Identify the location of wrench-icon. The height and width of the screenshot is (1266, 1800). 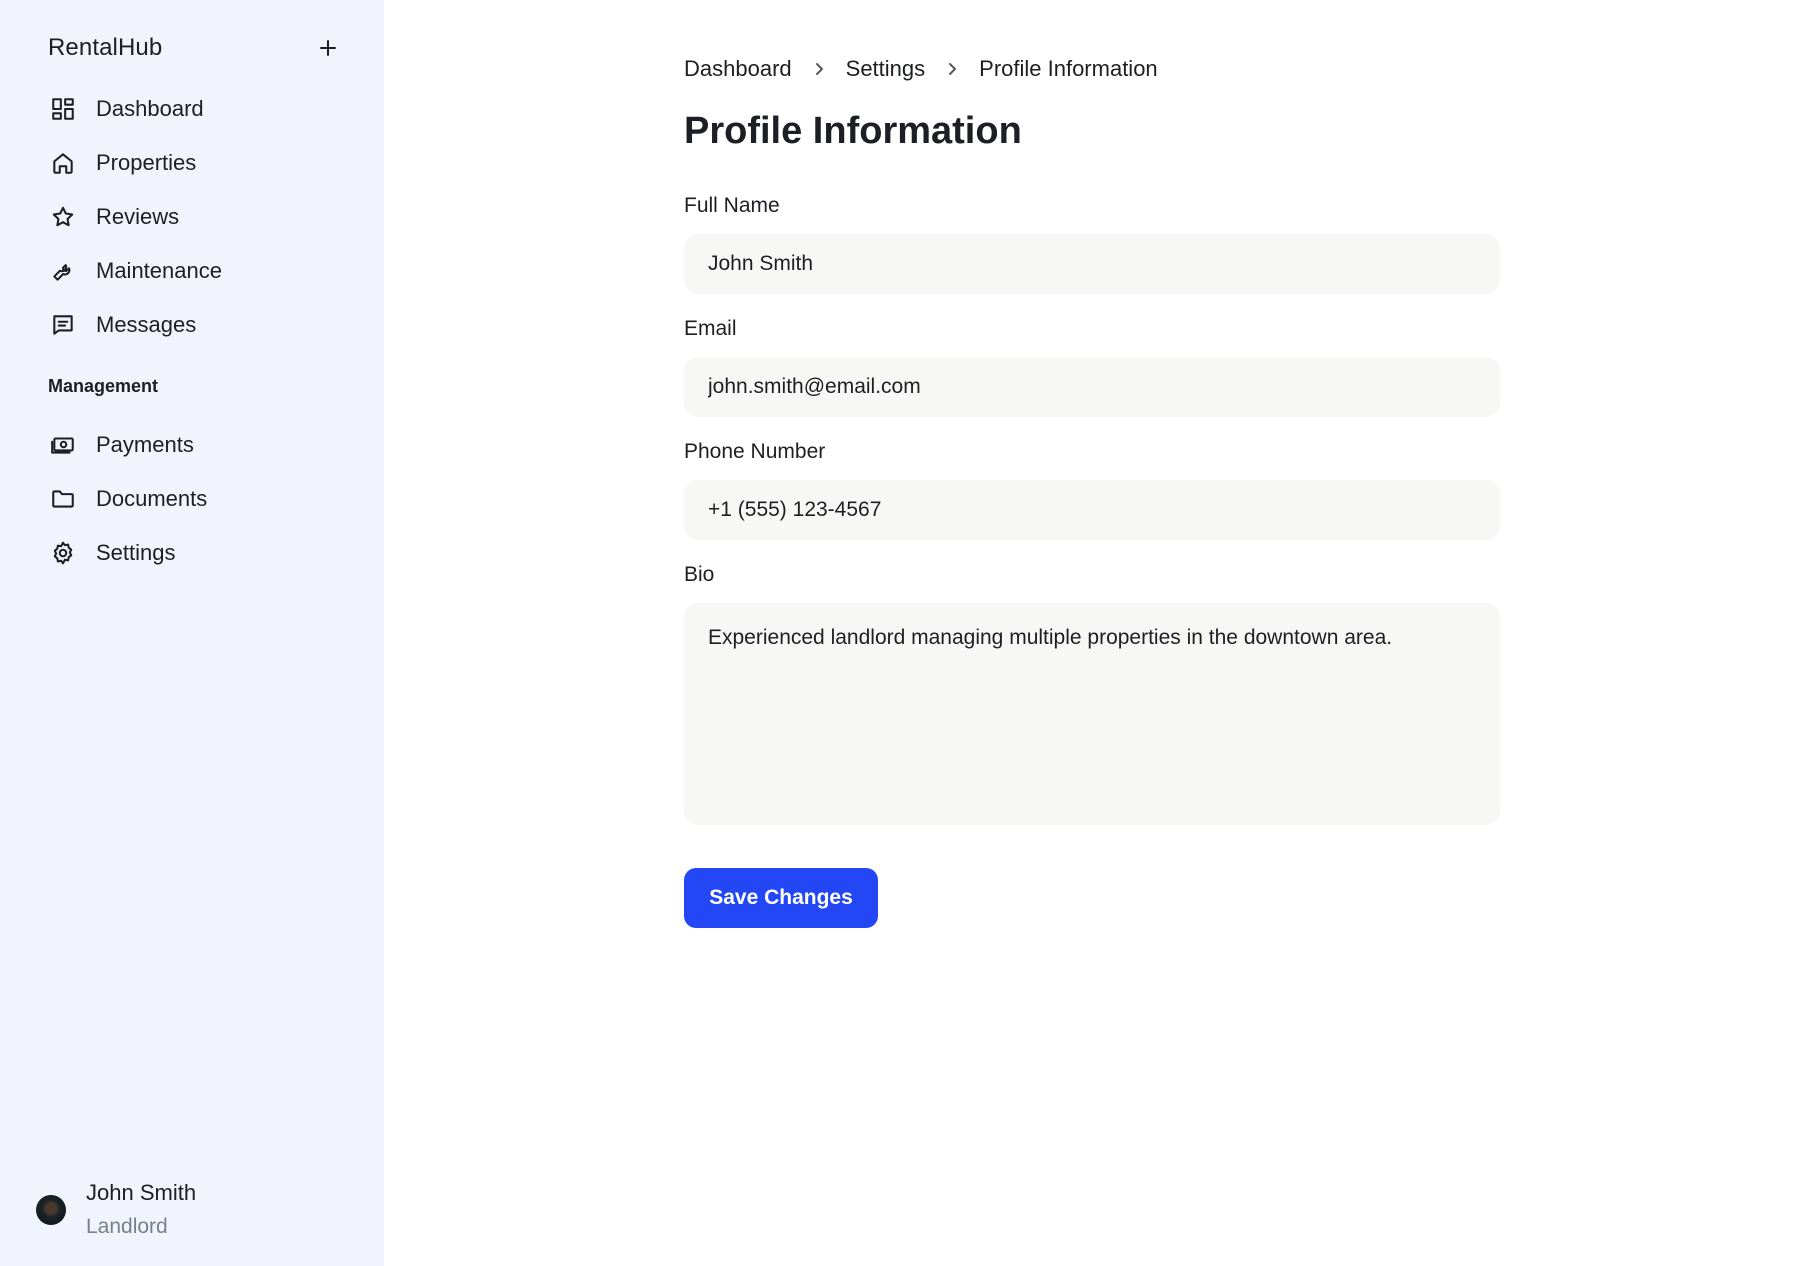
(63, 271).